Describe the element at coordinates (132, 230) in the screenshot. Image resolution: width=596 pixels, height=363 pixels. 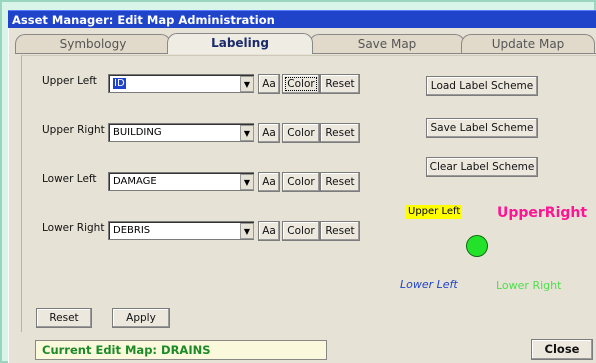
I see `lower-right-field-value: DEBRIS` at that location.